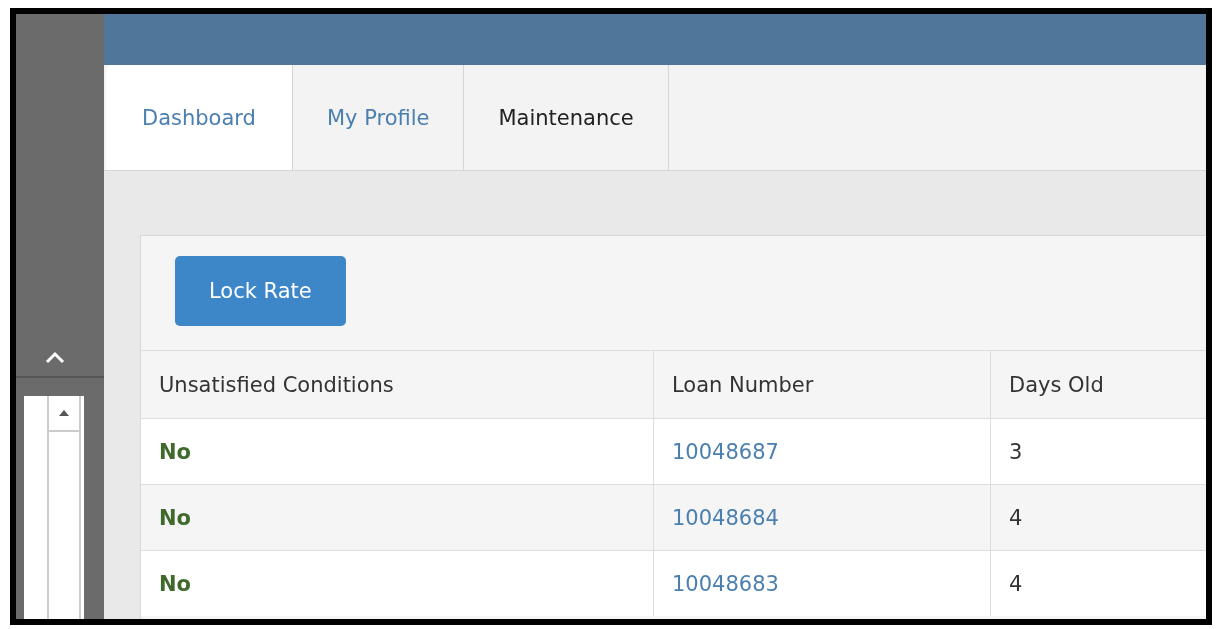 The height and width of the screenshot is (629, 1222). What do you see at coordinates (64, 413) in the screenshot?
I see `scroll-up-icon` at bounding box center [64, 413].